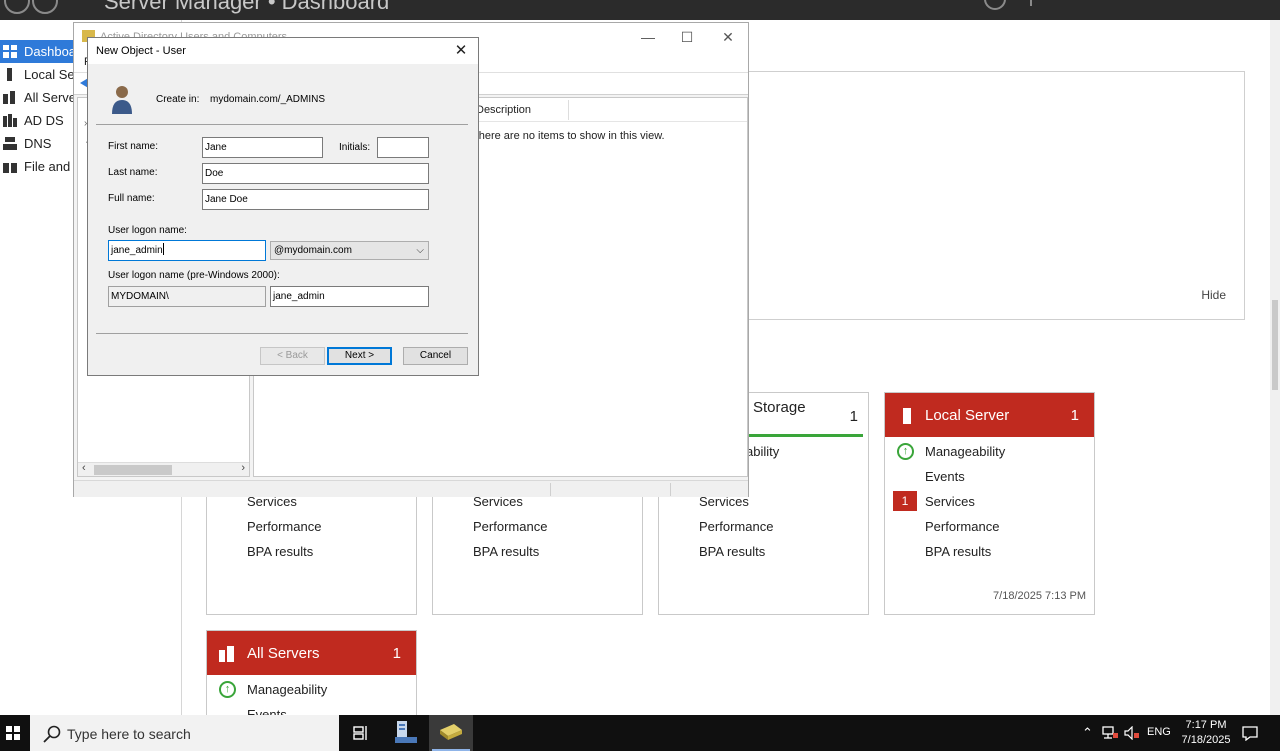 This screenshot has width=1280, height=751. Describe the element at coordinates (45, 7) in the screenshot. I see `forward-nav-icon` at that location.